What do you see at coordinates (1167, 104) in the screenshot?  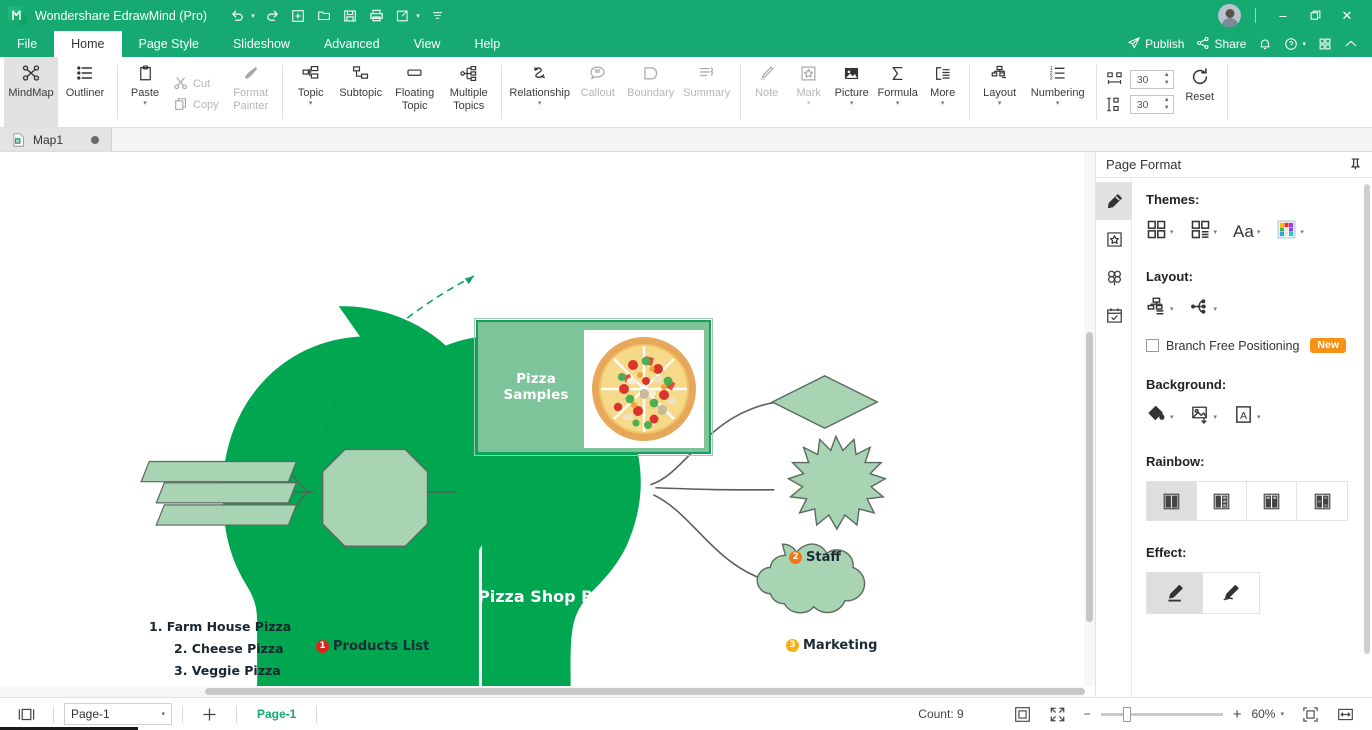 I see `vertical-spacing-stepper: ▲ ▼` at bounding box center [1167, 104].